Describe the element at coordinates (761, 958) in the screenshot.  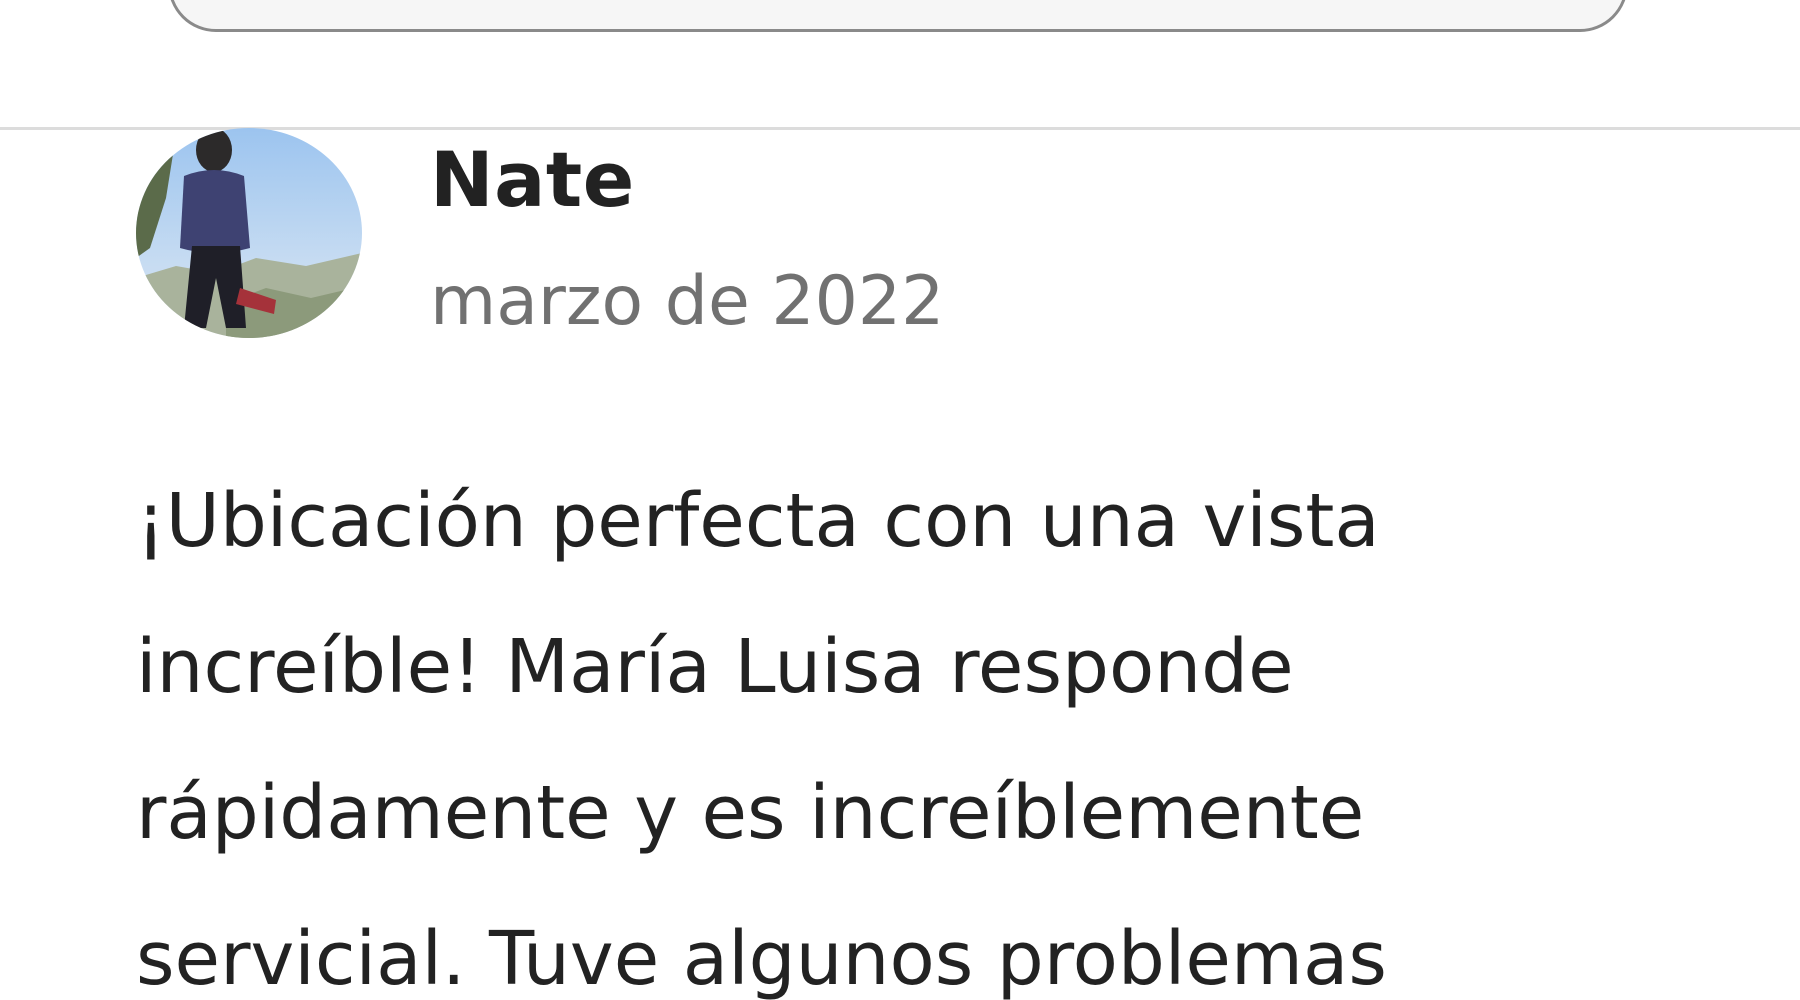
I see `review-text-line: servicial. Tuve algunos problemas` at that location.